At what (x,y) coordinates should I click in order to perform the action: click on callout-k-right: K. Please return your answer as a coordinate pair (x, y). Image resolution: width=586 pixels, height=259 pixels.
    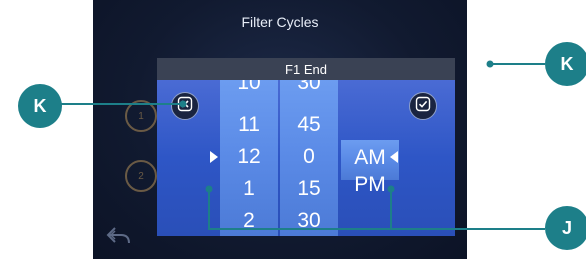
    Looking at the image, I should click on (565, 64).